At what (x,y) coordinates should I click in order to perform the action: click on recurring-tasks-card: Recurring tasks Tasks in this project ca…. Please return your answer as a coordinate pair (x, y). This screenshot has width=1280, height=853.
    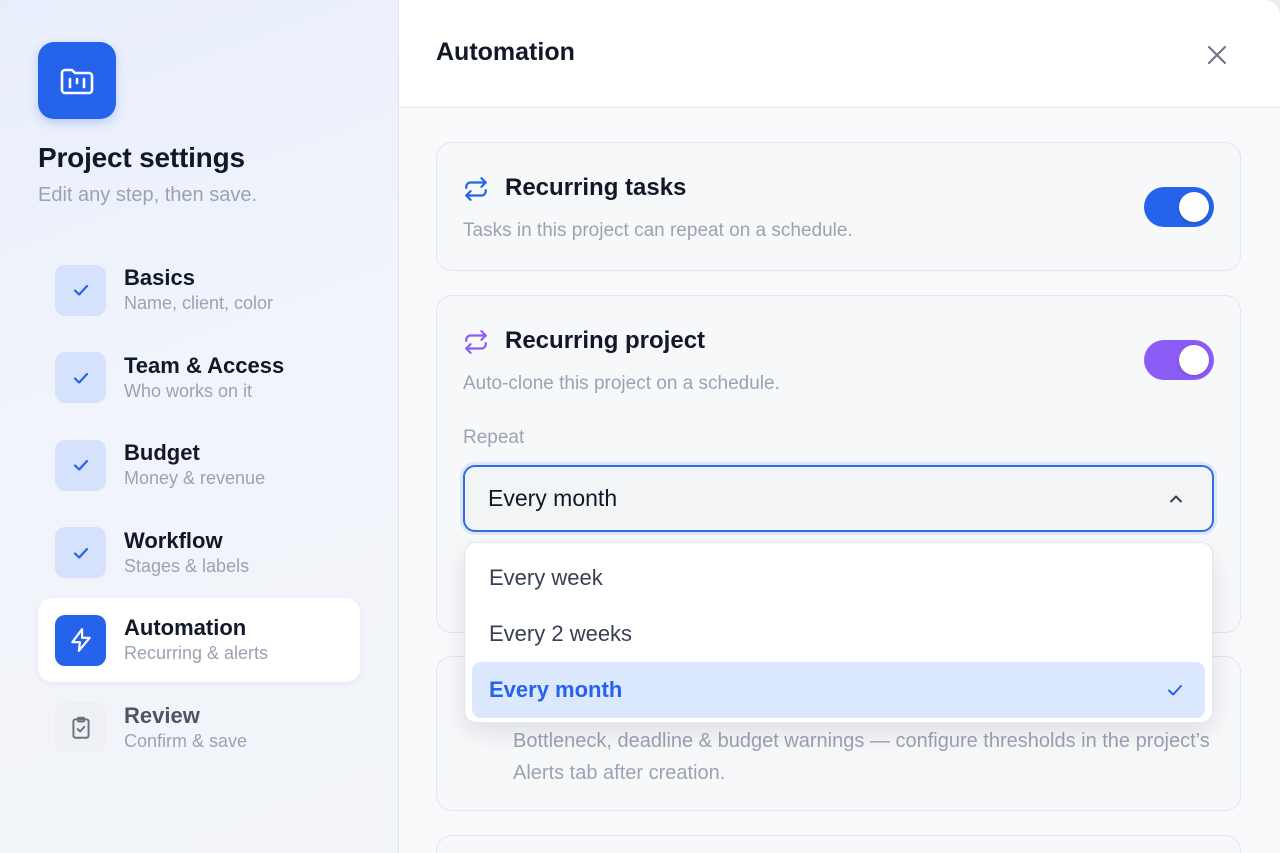
    Looking at the image, I should click on (838, 206).